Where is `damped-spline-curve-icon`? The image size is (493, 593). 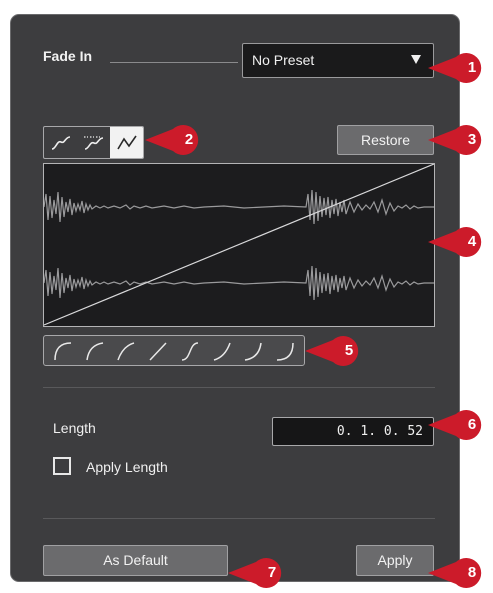
damped-spline-curve-icon is located at coordinates (93, 142).